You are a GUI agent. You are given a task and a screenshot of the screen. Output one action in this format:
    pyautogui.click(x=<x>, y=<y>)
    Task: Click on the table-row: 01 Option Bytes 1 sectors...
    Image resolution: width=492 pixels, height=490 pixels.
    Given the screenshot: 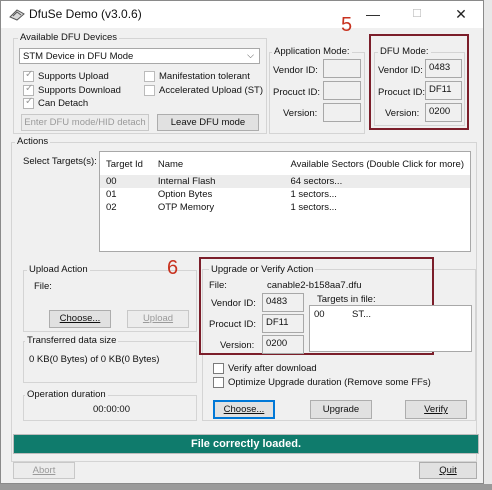 What is the action you would take?
    pyautogui.click(x=285, y=194)
    